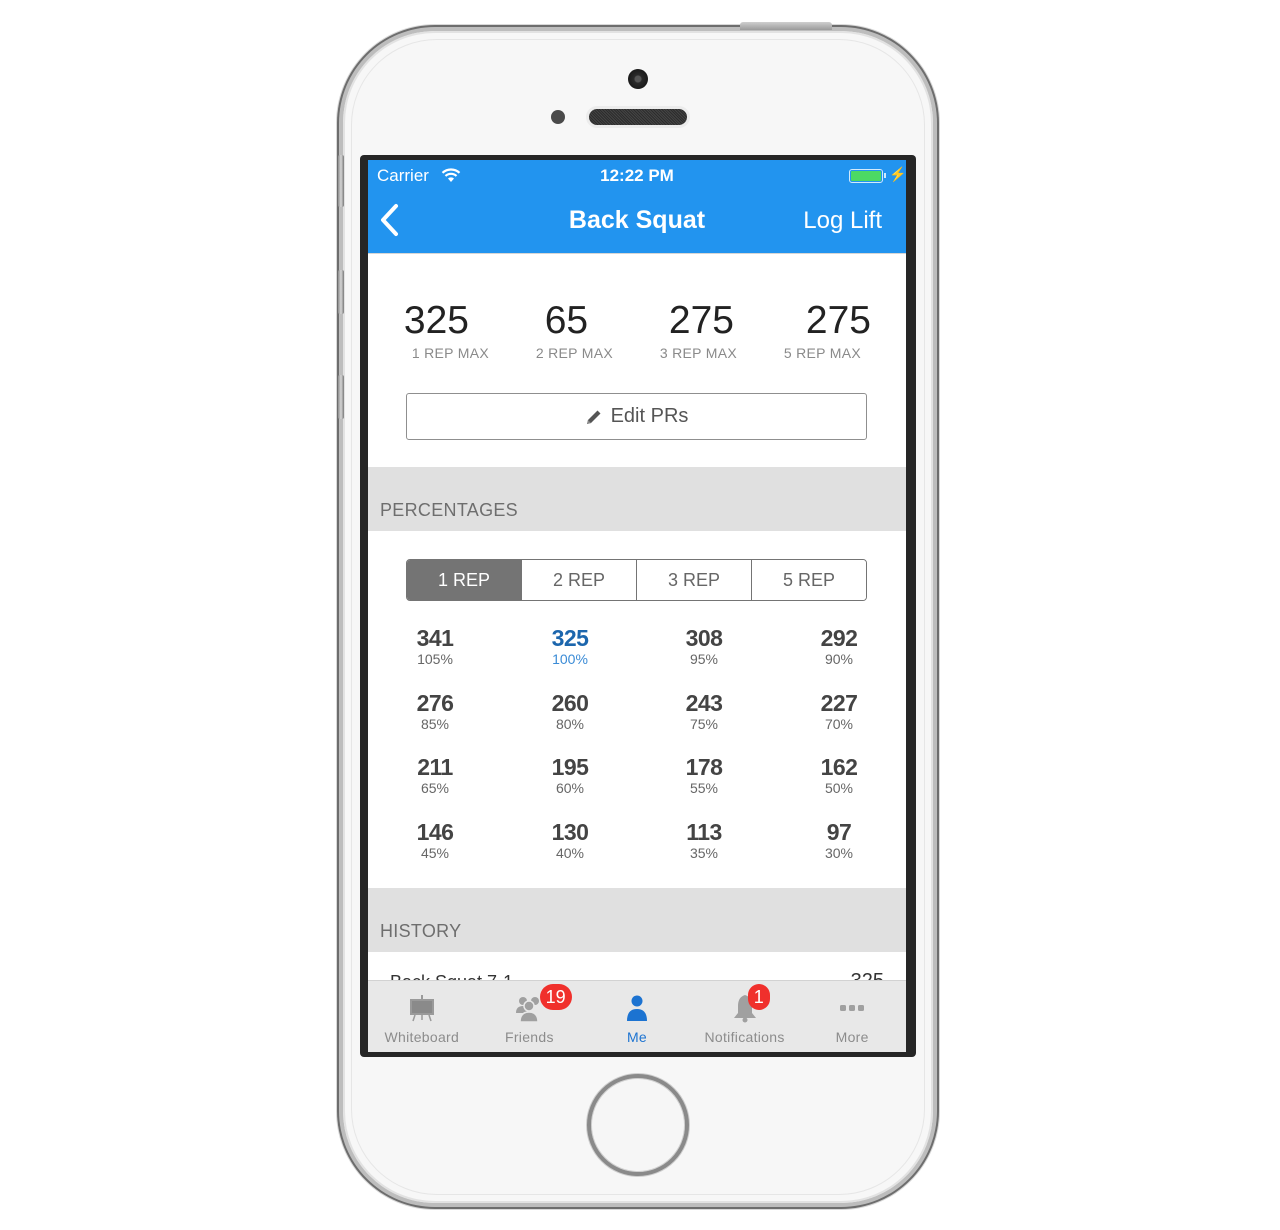 This screenshot has height=1230, width=1280. Describe the element at coordinates (649, 416) in the screenshot. I see `edit-prs-label: Edit PRs` at that location.